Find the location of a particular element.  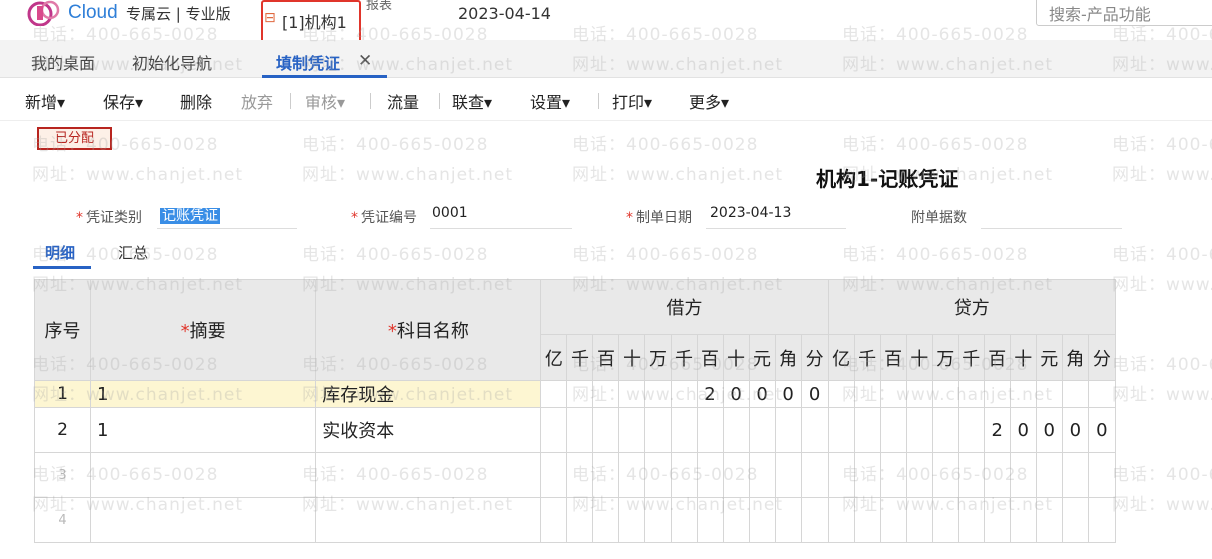

audit-button: 审核▾ is located at coordinates (325, 101).